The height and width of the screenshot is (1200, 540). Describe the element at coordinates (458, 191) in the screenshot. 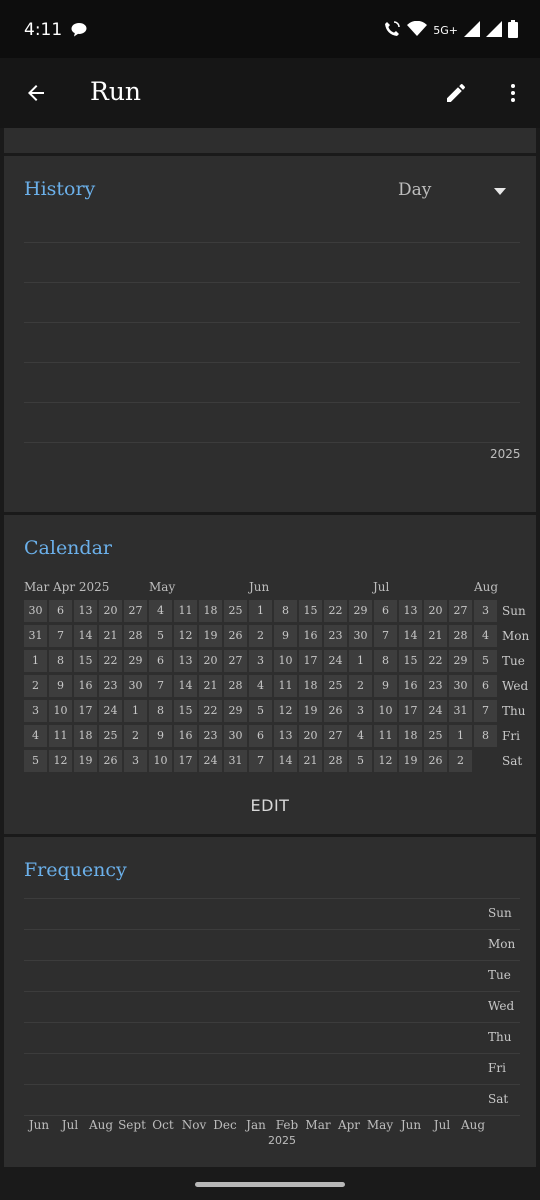

I see `period-dropdown: Day` at that location.